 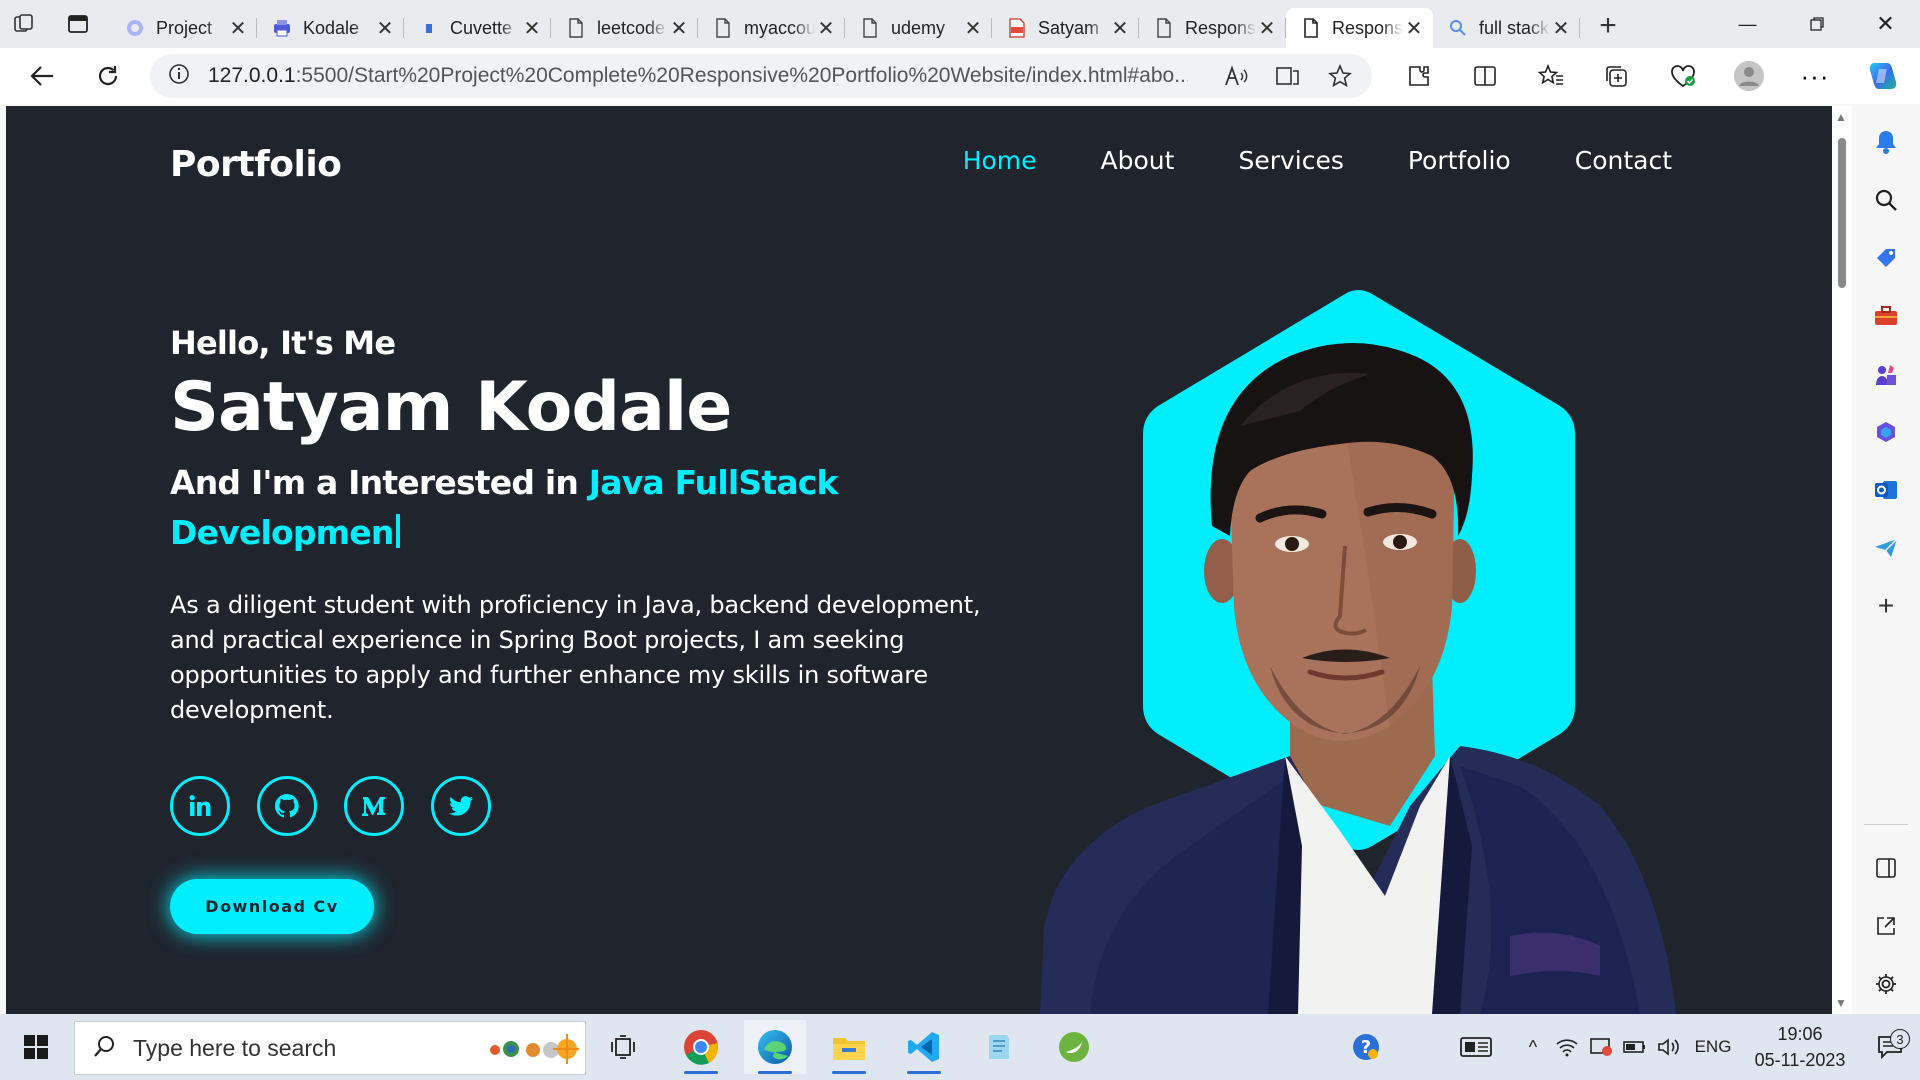 I want to click on notification-count-badge: 3, so click(x=1900, y=1039).